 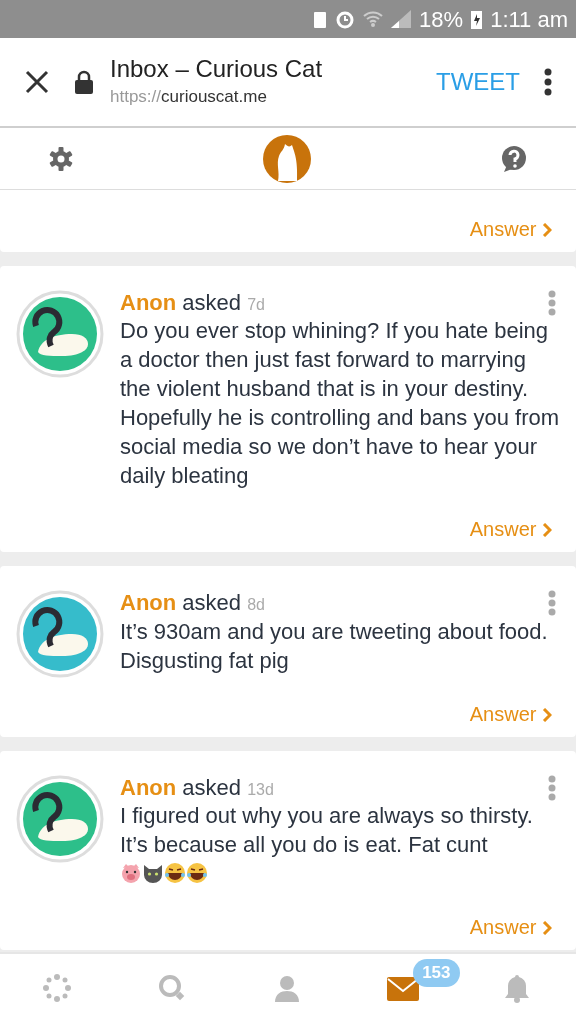 I want to click on tweet-button: TWEET, so click(x=478, y=82).